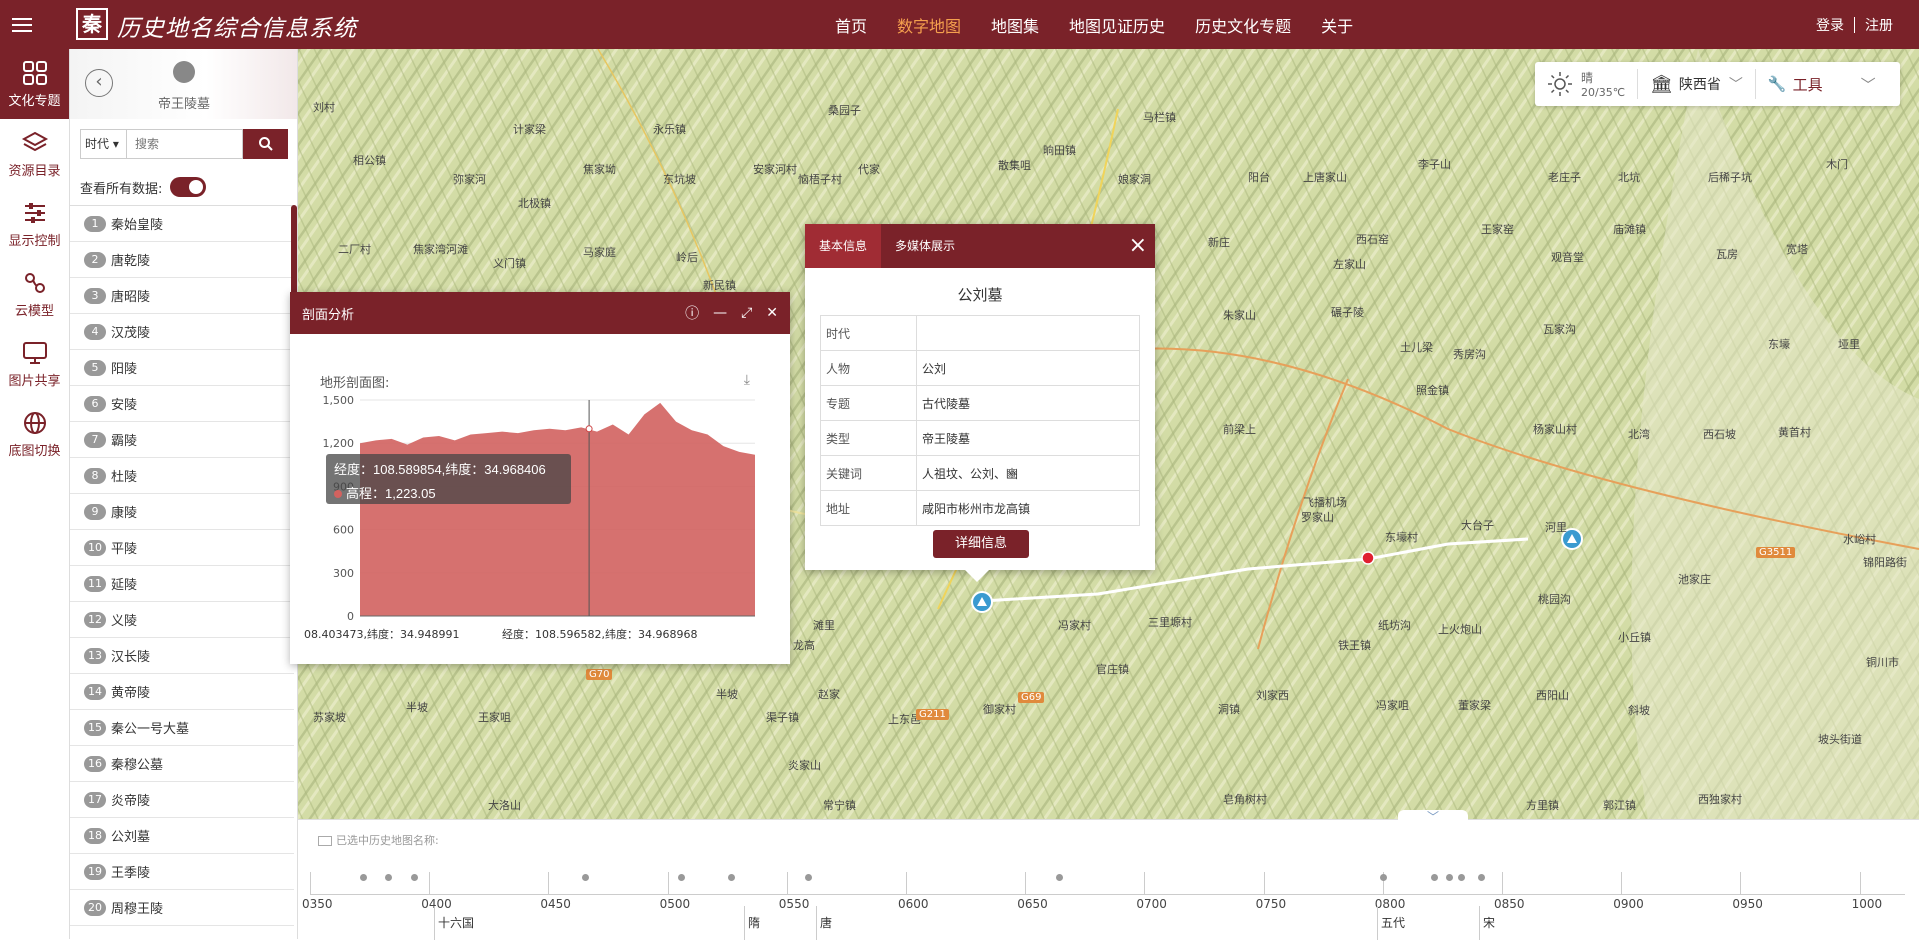 The image size is (1919, 940). I want to click on timeline-year: 0350, so click(317, 904).